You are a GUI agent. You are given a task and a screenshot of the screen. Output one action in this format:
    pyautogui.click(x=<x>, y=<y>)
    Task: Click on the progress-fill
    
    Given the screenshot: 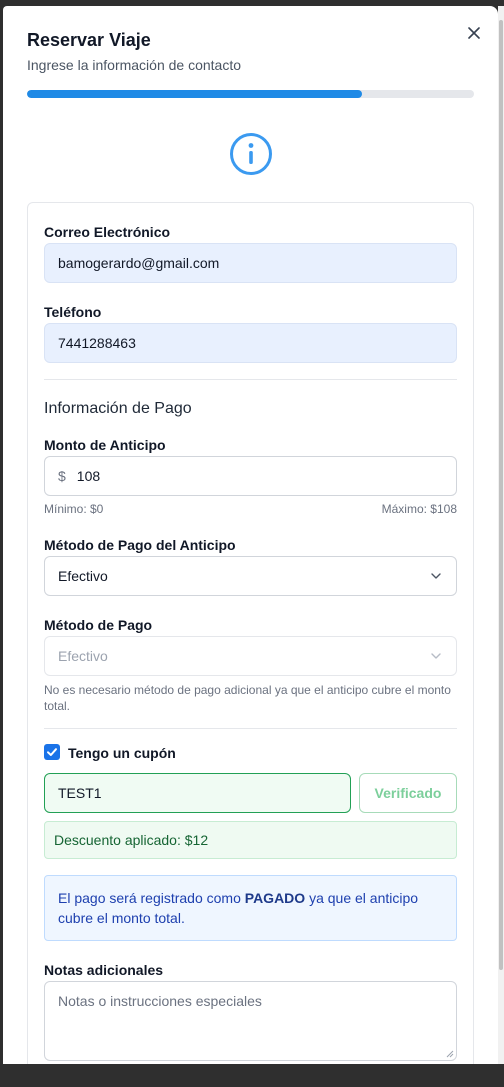 What is the action you would take?
    pyautogui.click(x=195, y=94)
    